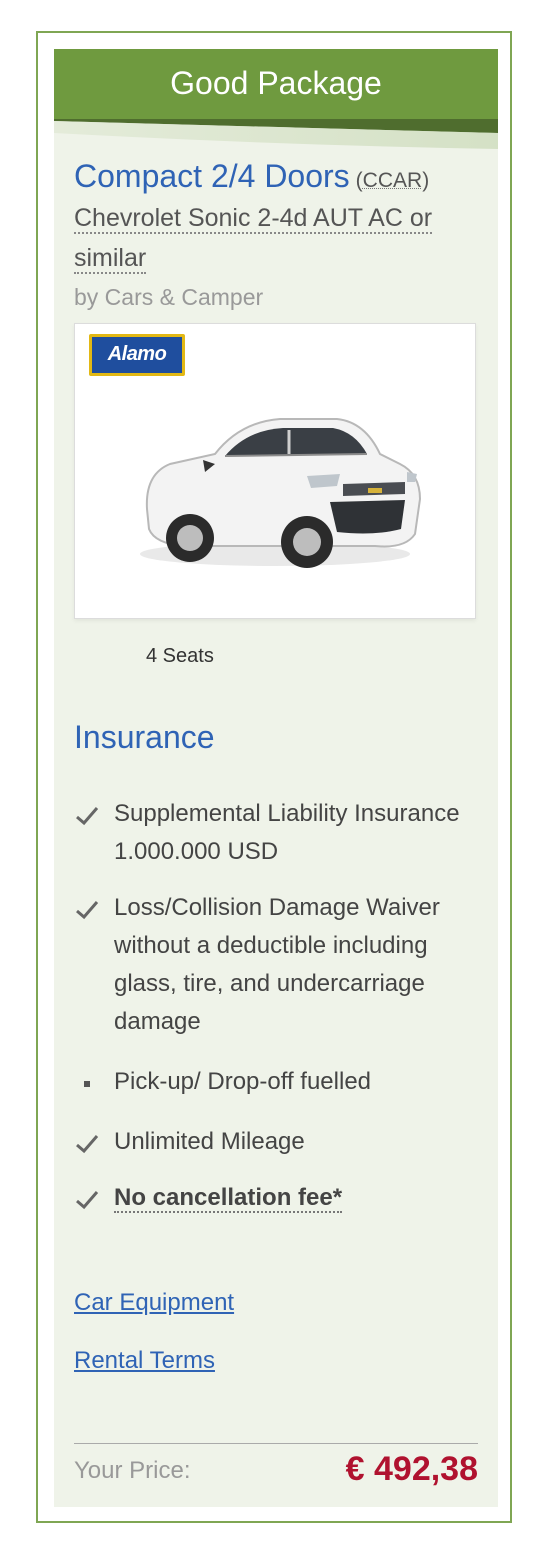  Describe the element at coordinates (393, 180) in the screenshot. I see `category-code: (CCAR)` at that location.